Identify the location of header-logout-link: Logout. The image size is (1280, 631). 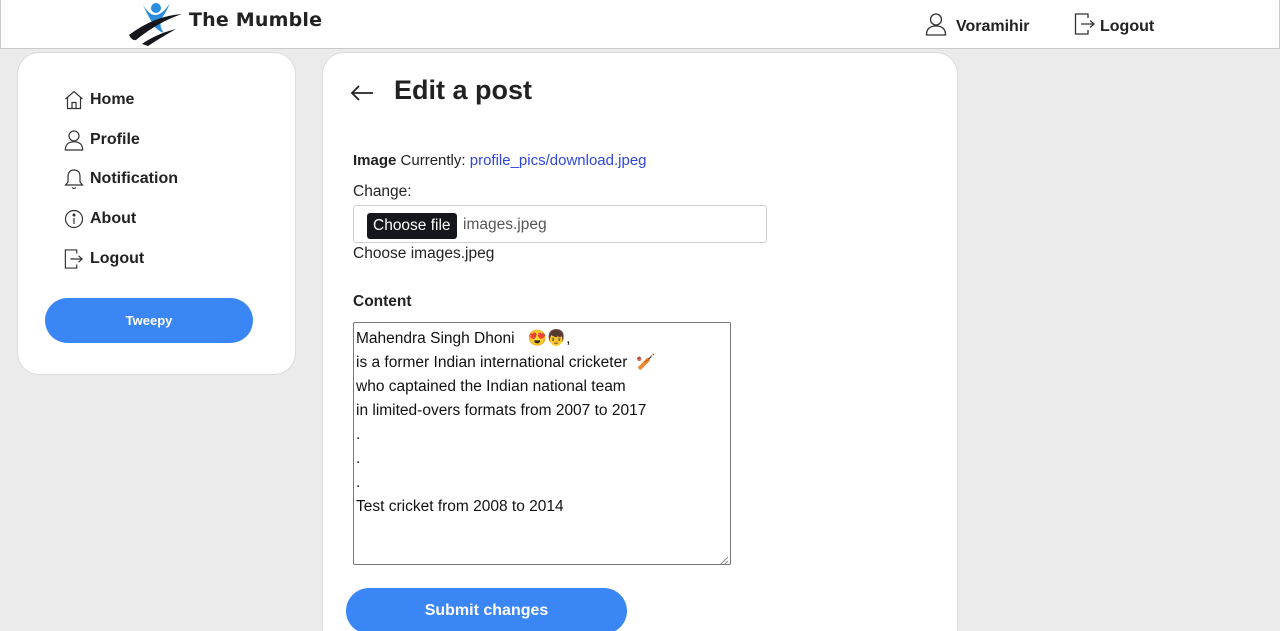
(1114, 26).